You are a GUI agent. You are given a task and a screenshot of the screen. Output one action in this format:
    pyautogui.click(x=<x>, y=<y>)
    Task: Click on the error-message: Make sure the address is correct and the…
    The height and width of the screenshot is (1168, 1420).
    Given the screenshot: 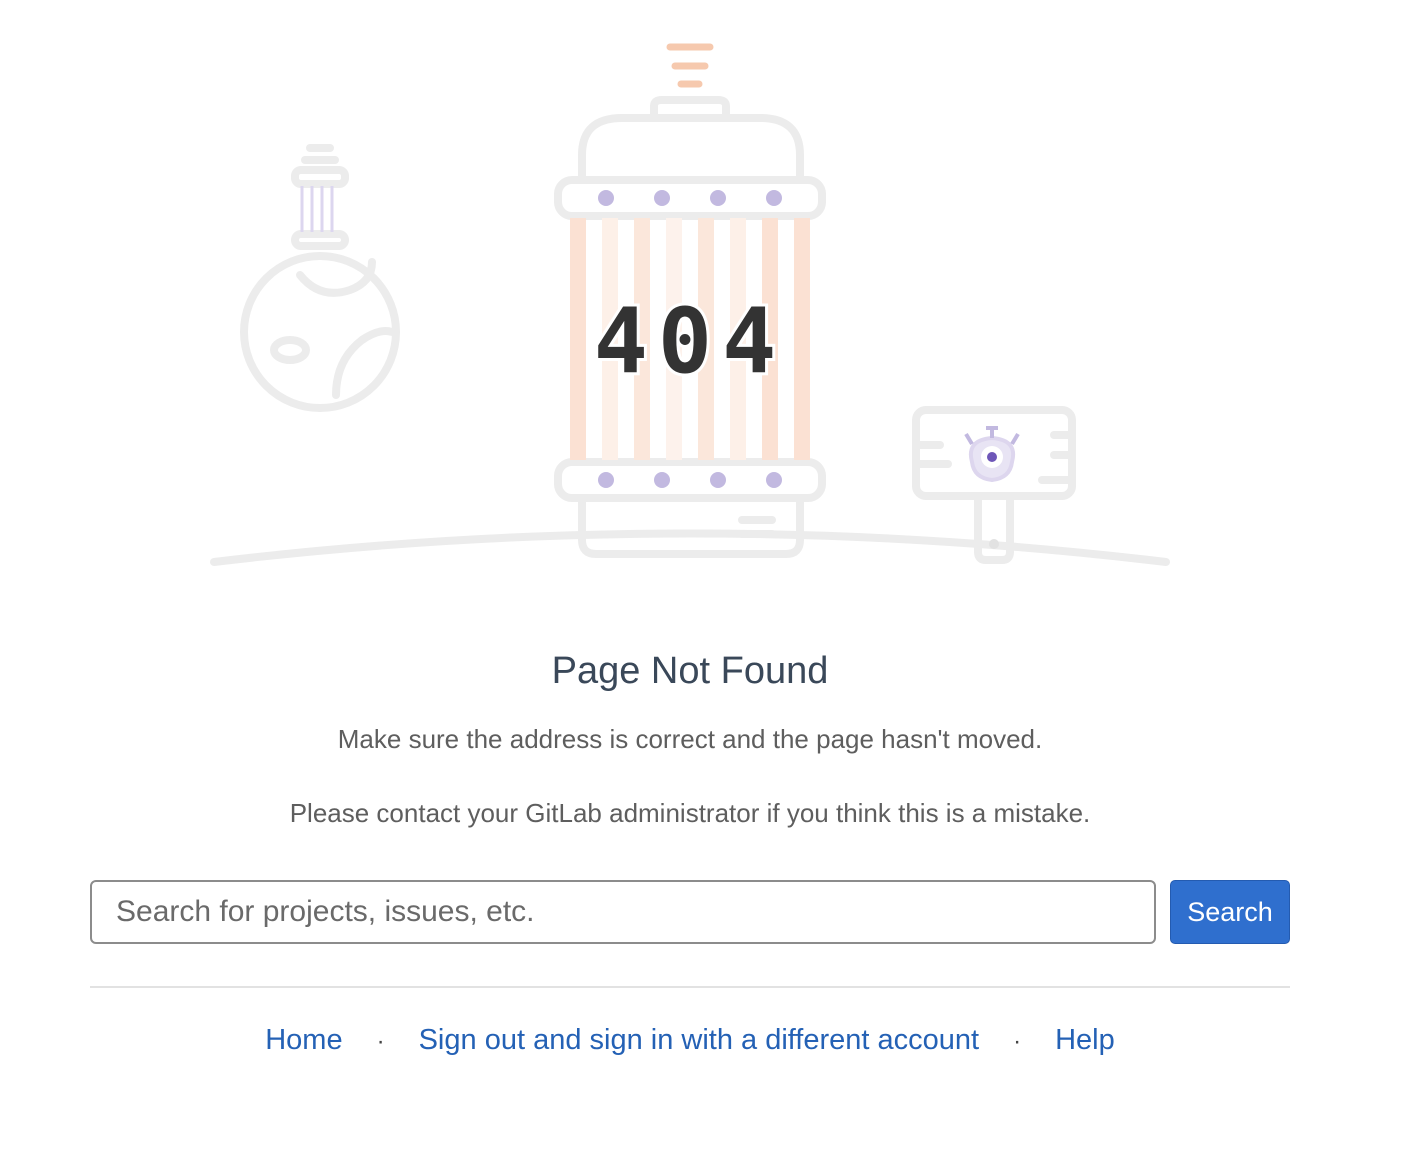 What is the action you would take?
    pyautogui.click(x=690, y=739)
    